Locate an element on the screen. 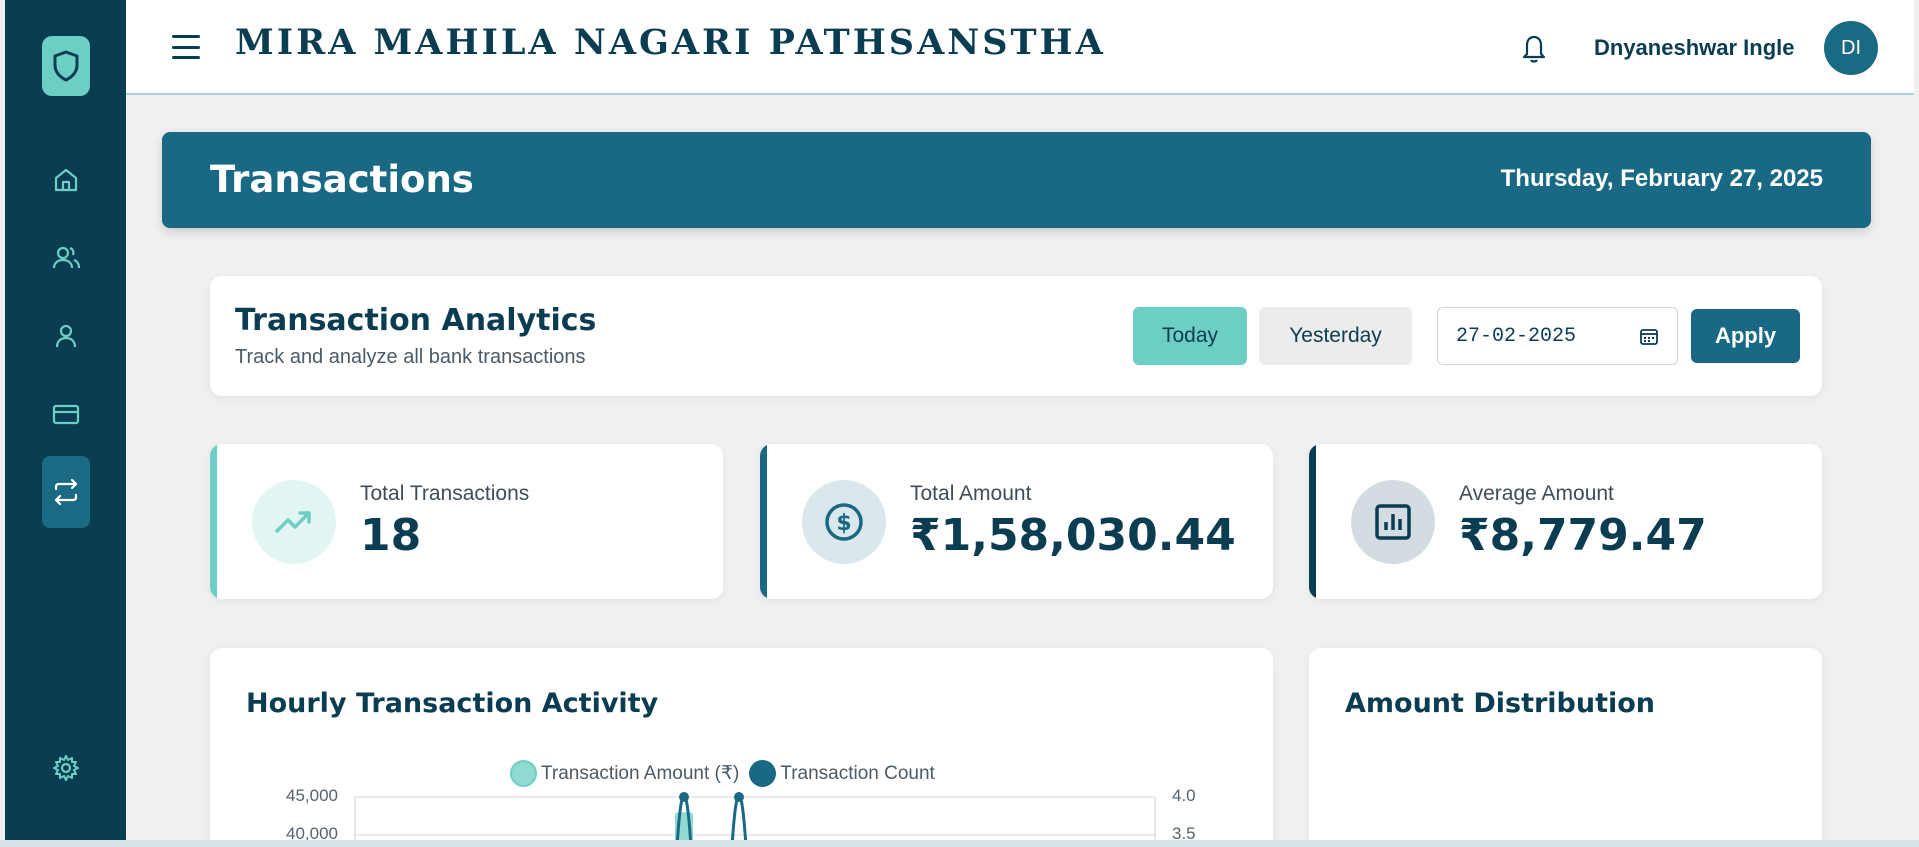  transfer-icon is located at coordinates (66, 492).